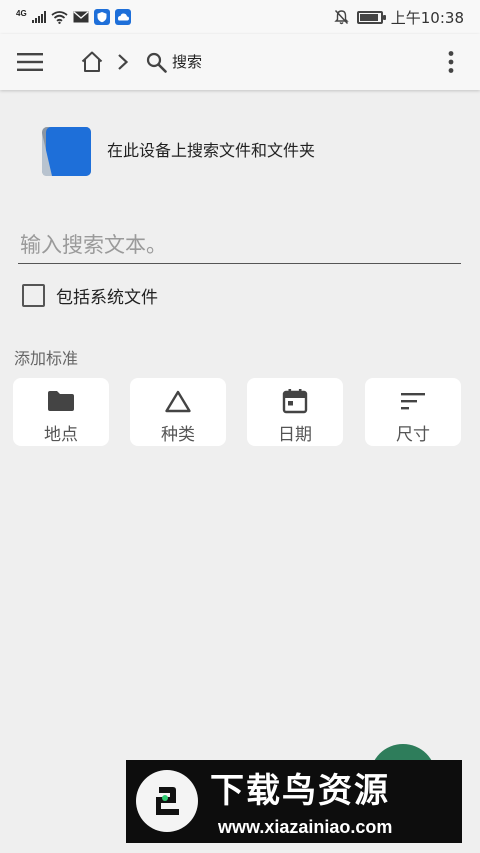 Image resolution: width=480 pixels, height=853 pixels. What do you see at coordinates (59, 17) in the screenshot?
I see `wifi-icon` at bounding box center [59, 17].